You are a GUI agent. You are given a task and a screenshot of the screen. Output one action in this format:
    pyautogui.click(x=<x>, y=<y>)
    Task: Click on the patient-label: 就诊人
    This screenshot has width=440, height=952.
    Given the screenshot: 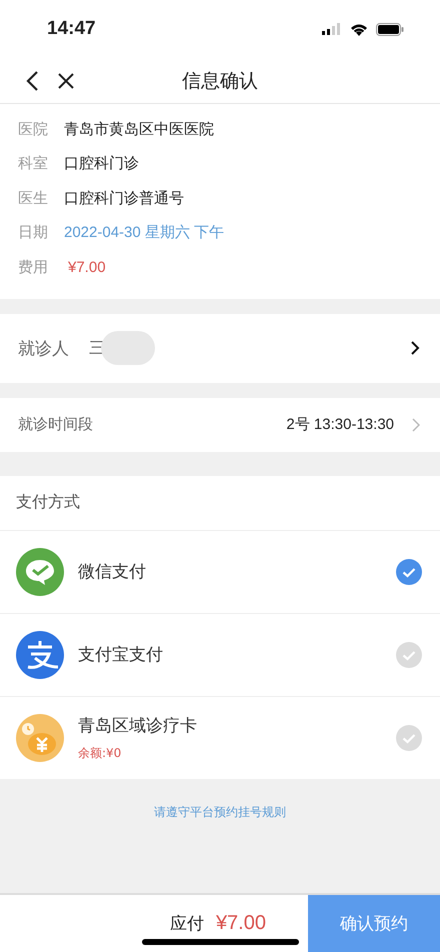 What is the action you would take?
    pyautogui.click(x=43, y=349)
    